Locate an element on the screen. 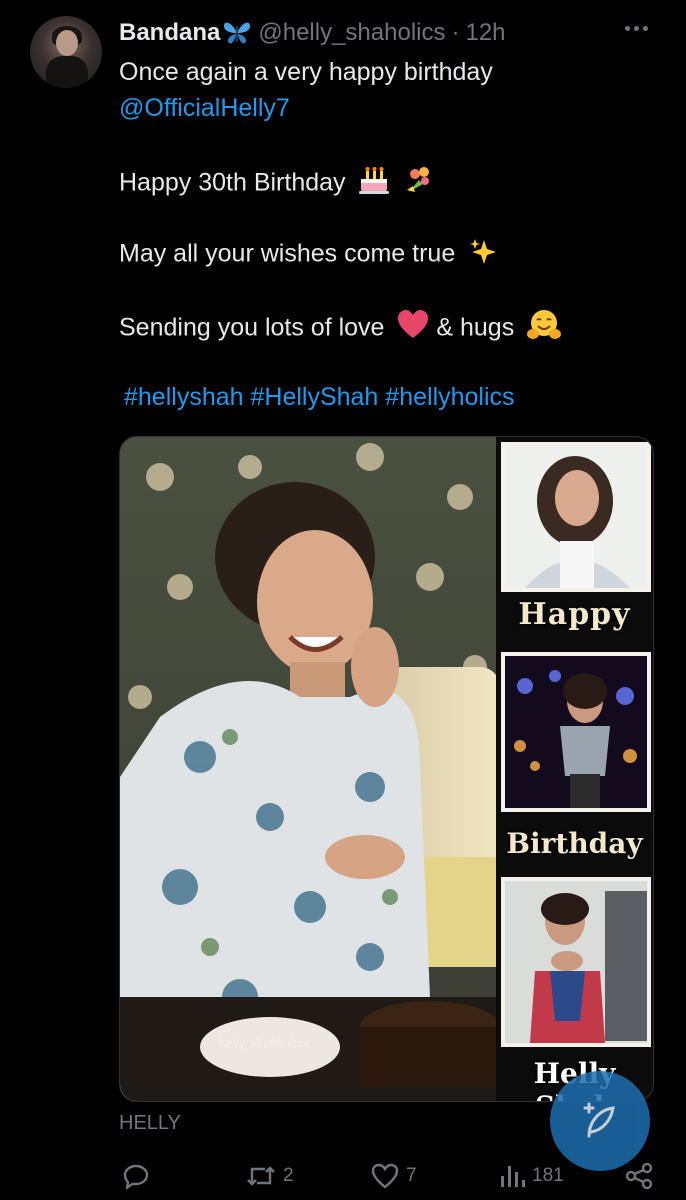  hugging-face-icon is located at coordinates (544, 329).